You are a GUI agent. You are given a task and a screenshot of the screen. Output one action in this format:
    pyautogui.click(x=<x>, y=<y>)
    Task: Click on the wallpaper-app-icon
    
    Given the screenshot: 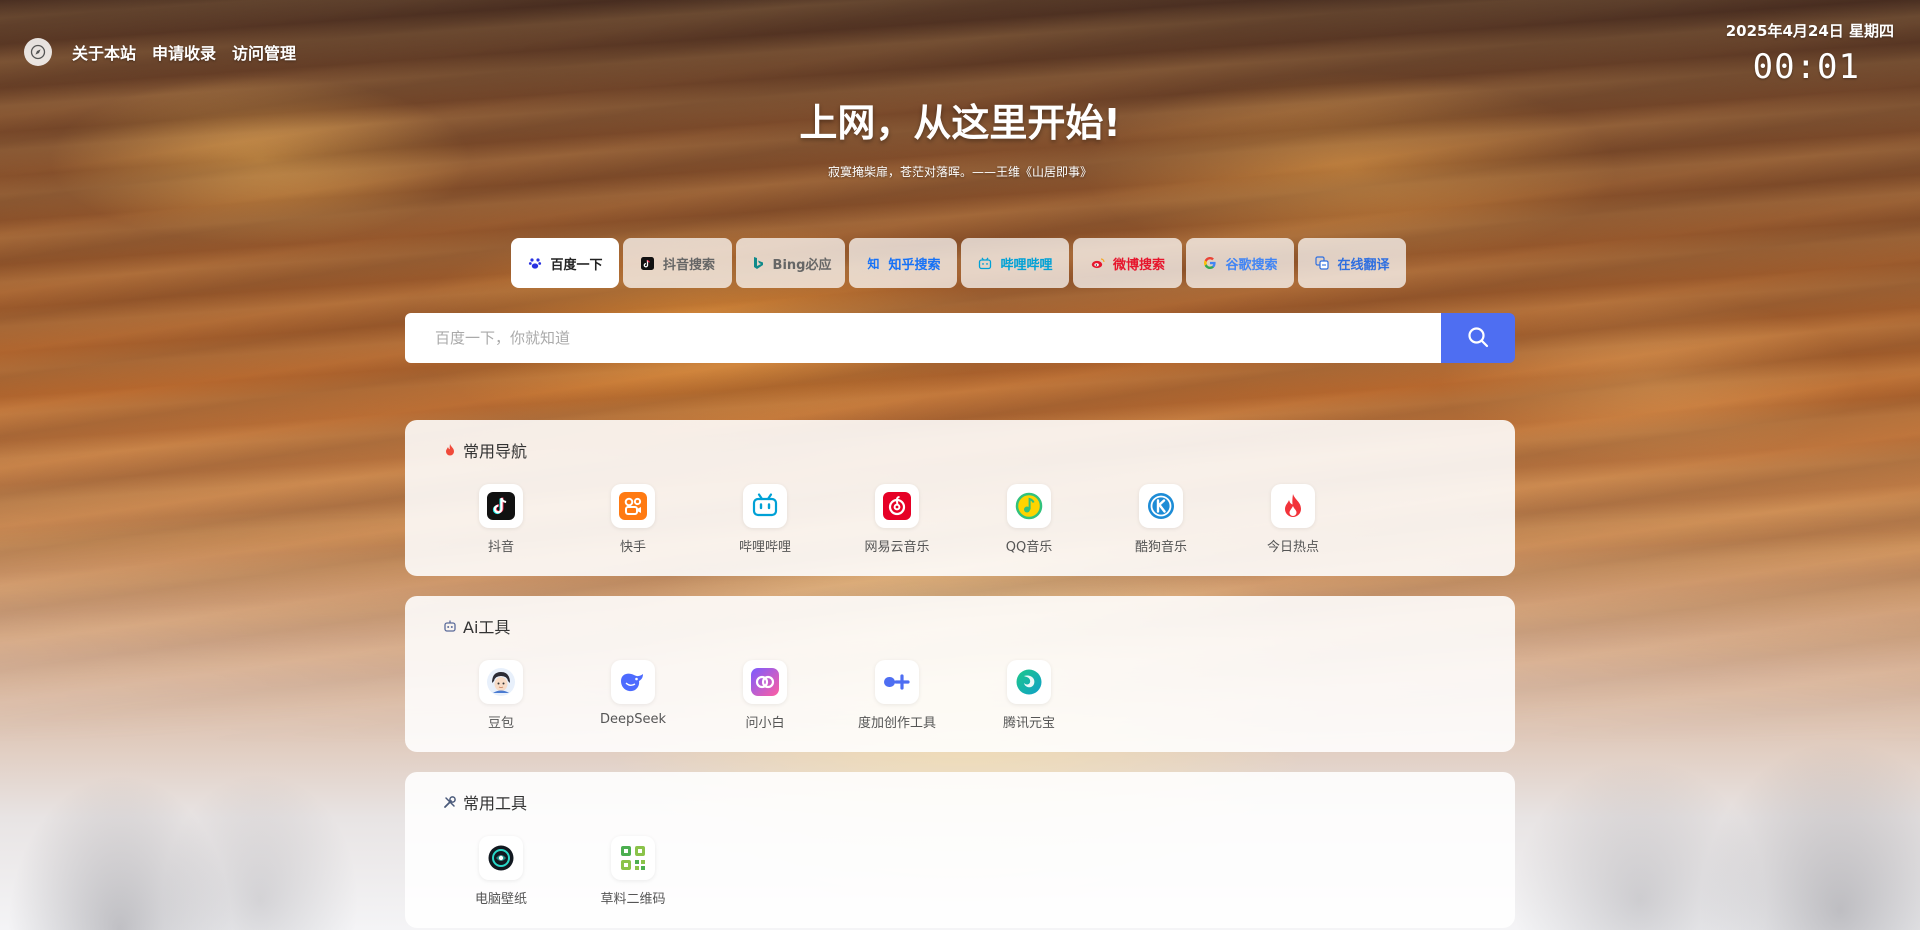 What is the action you would take?
    pyautogui.click(x=501, y=858)
    